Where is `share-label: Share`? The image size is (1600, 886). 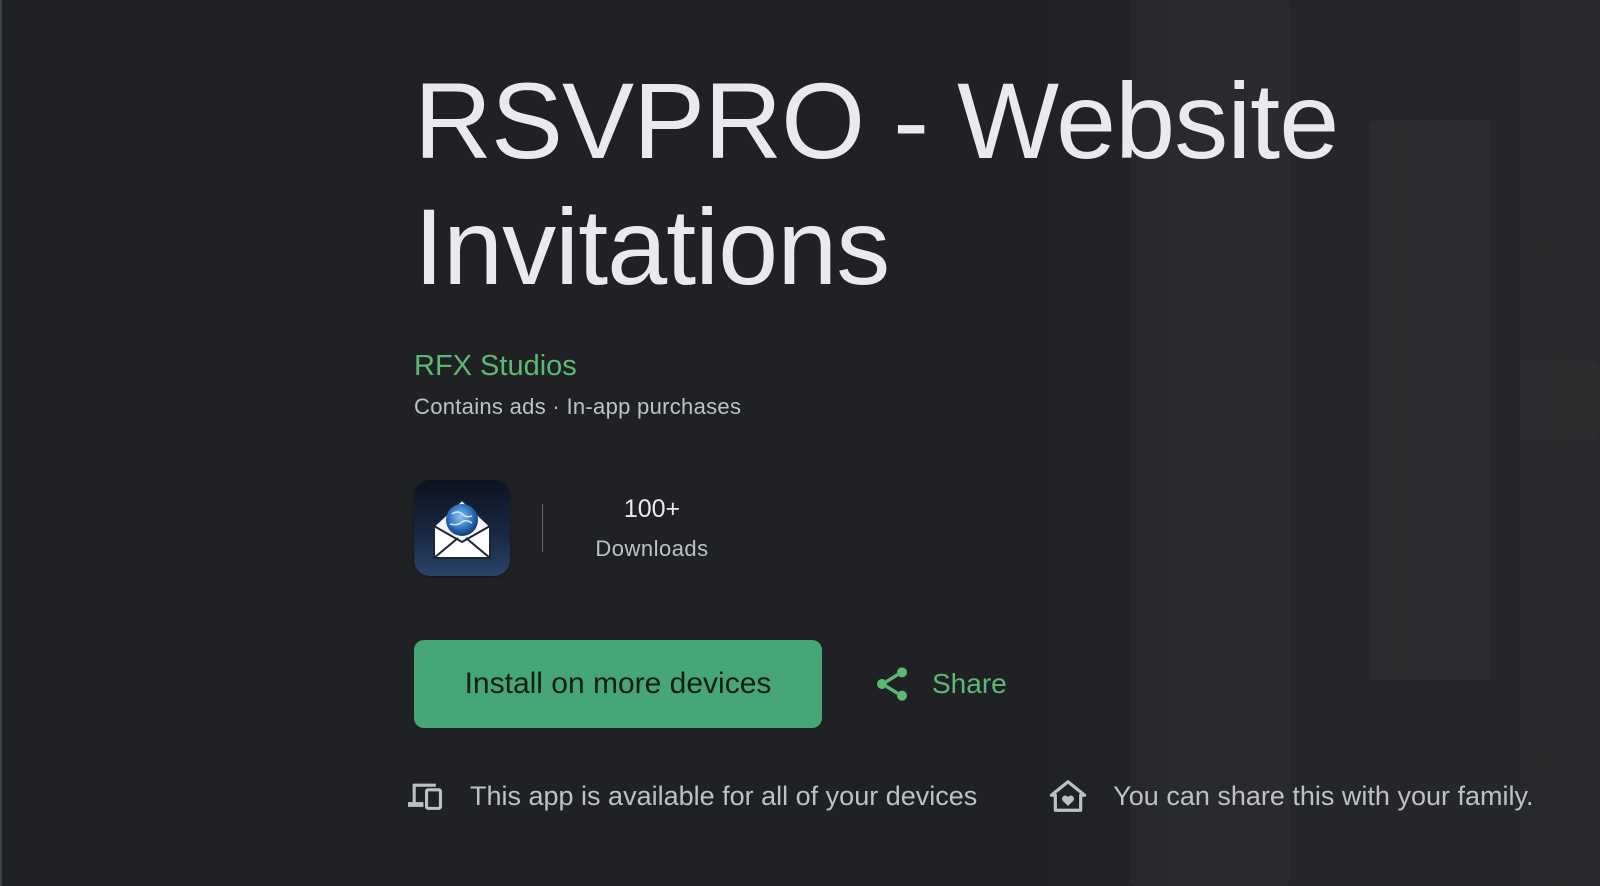
share-label: Share is located at coordinates (969, 683).